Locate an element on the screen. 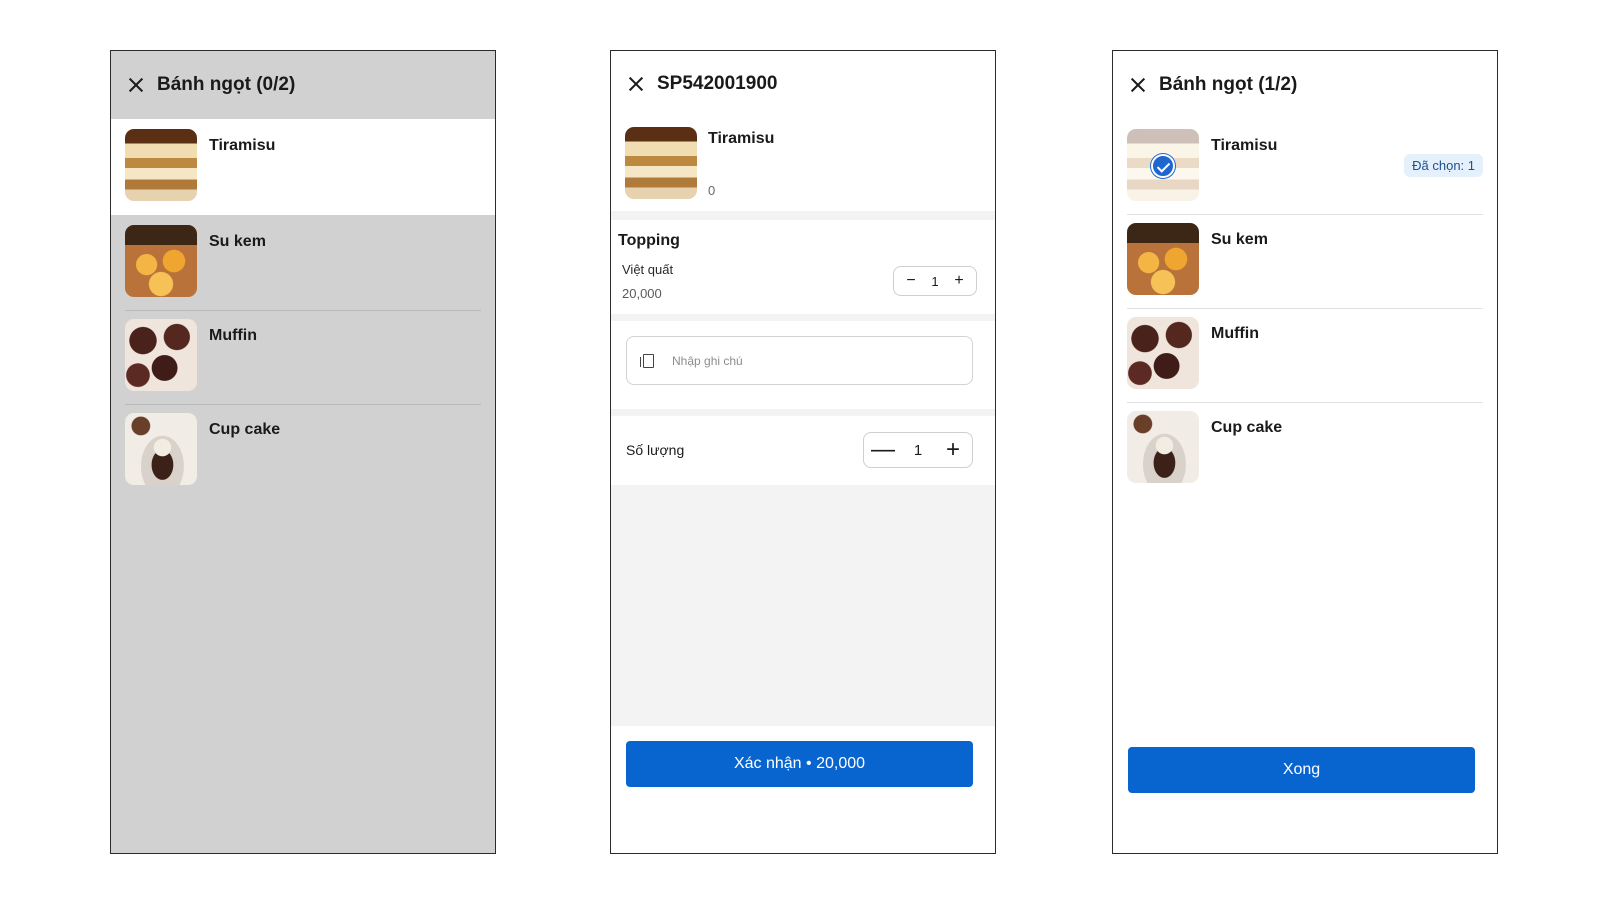 This screenshot has width=1600, height=900. check-icon is located at coordinates (1163, 166).